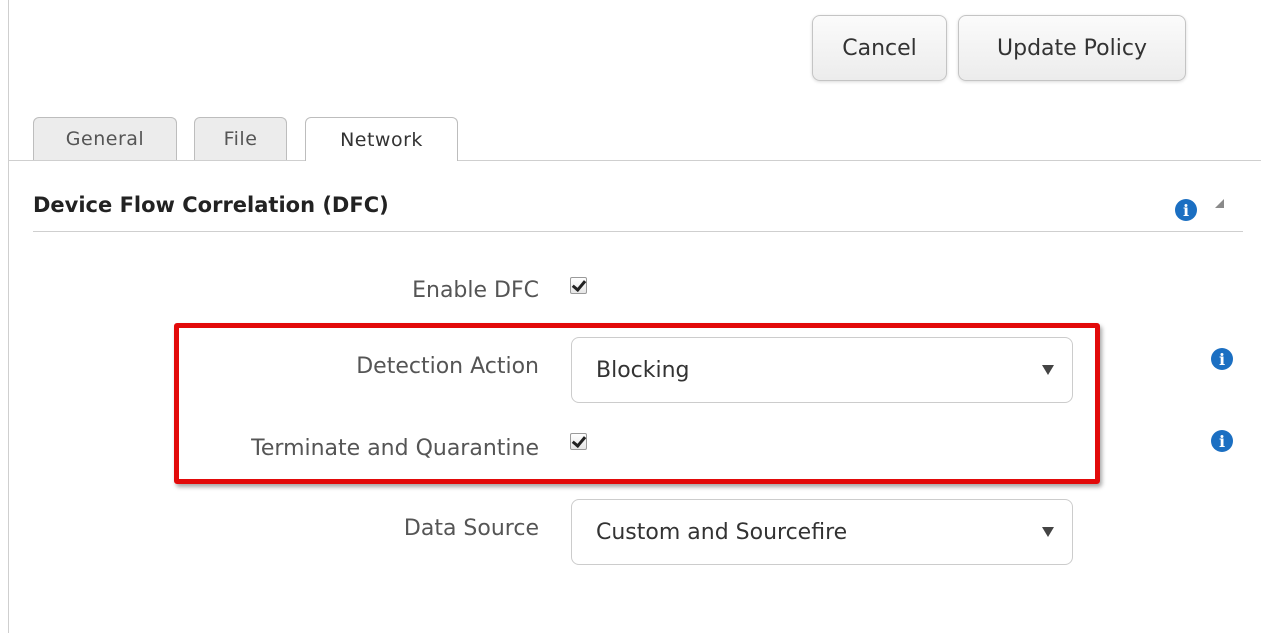 Image resolution: width=1261 pixels, height=633 pixels. I want to click on data-source-label: Data Source, so click(471, 528).